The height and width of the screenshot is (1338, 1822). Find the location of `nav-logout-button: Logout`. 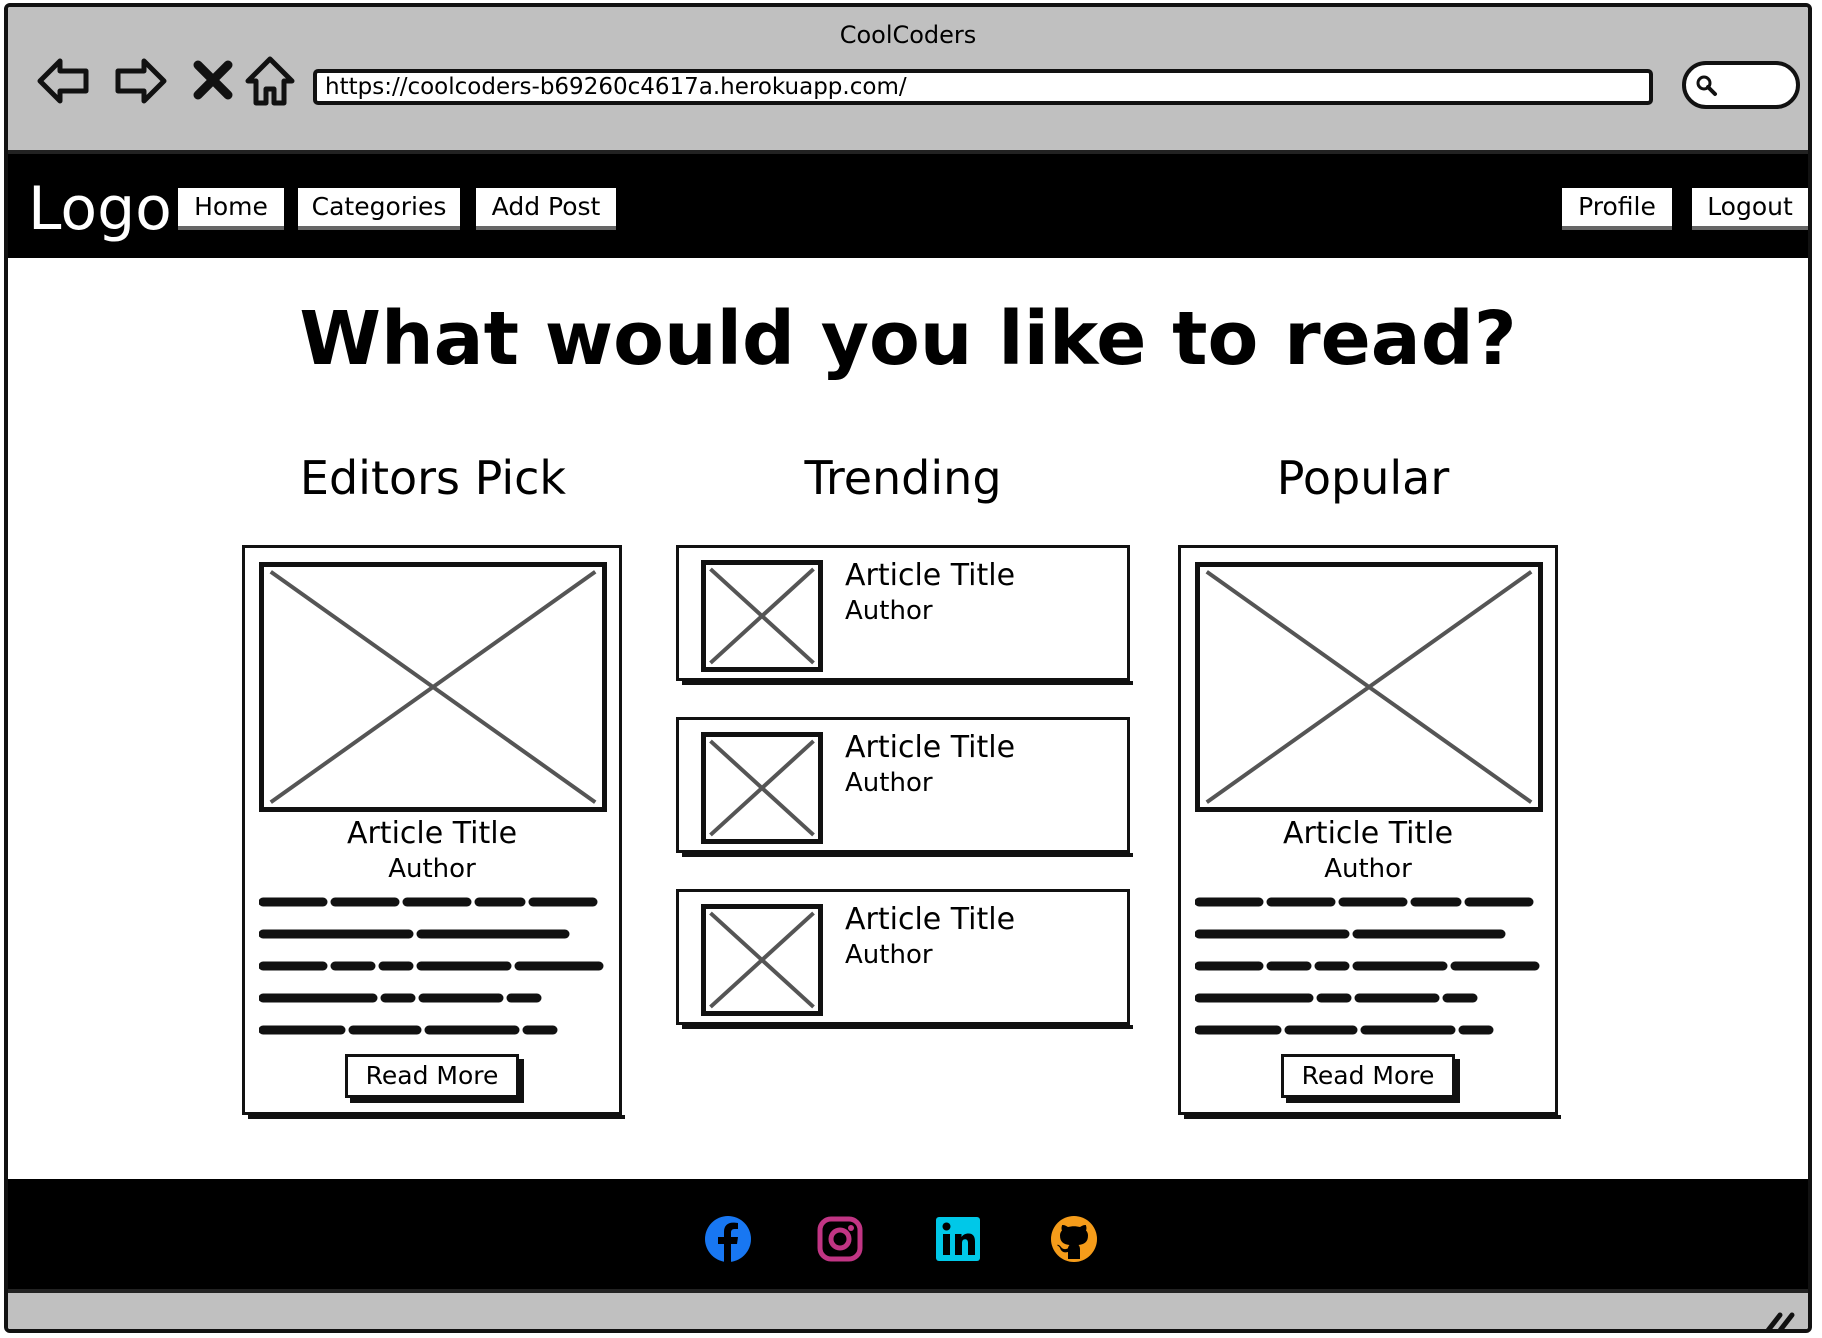

nav-logout-button: Logout is located at coordinates (1750, 209).